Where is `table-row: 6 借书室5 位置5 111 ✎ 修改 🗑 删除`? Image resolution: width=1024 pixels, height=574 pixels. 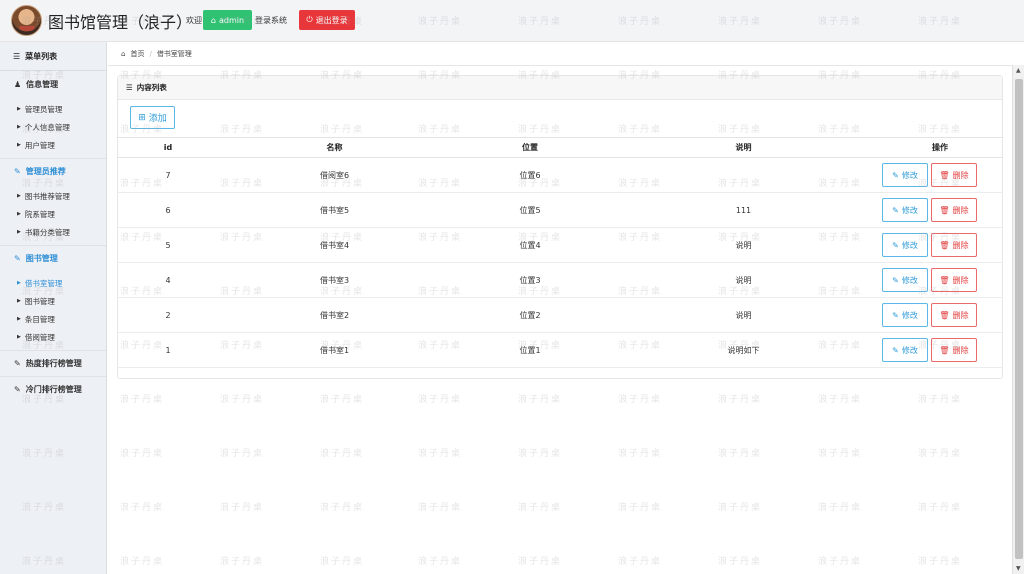
table-row: 6 借书室5 位置5 111 ✎ 修改 🗑 删除 is located at coordinates (560, 210).